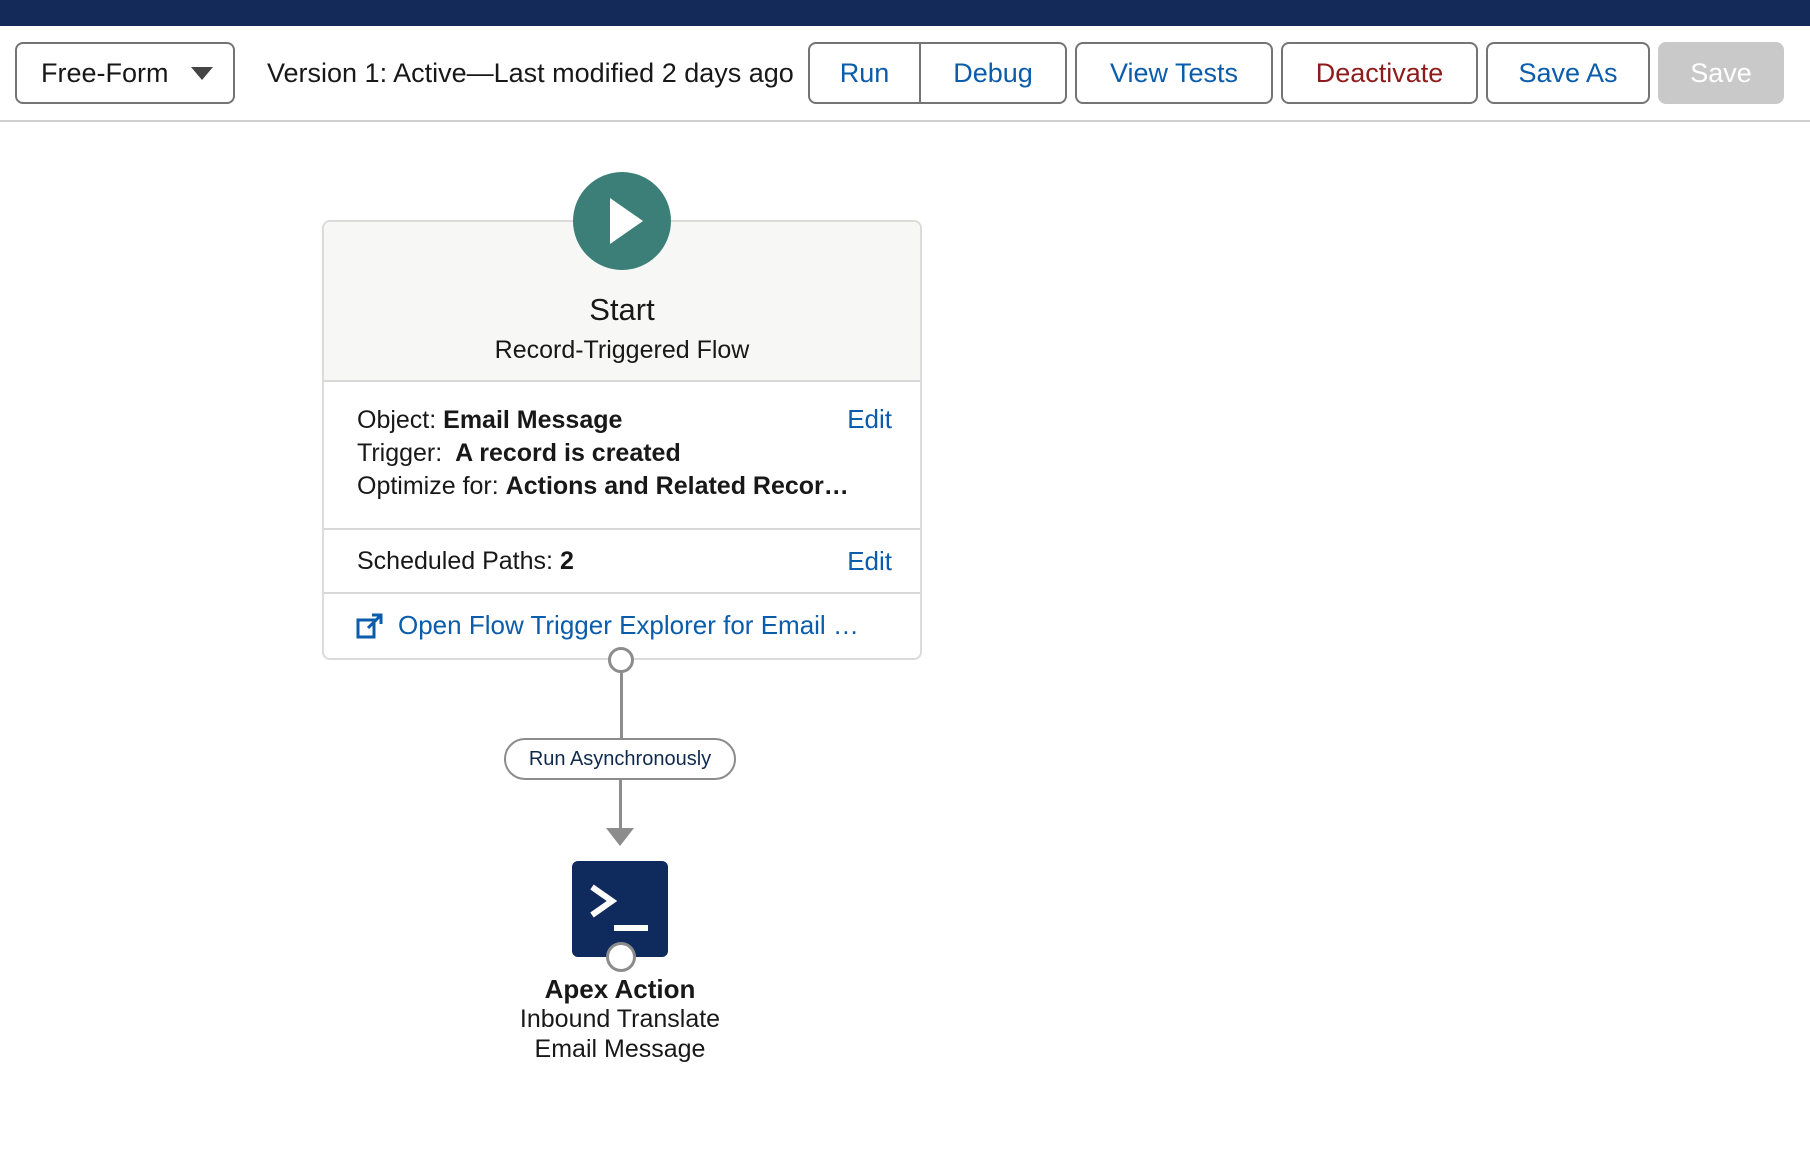 This screenshot has width=1810, height=1170. What do you see at coordinates (621, 705) in the screenshot?
I see `connector-line-top` at bounding box center [621, 705].